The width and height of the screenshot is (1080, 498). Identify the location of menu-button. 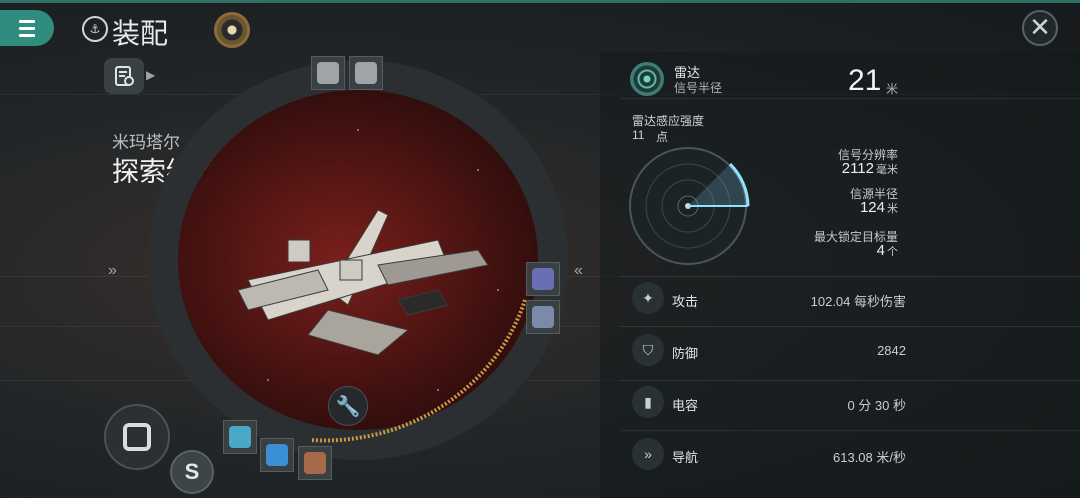
(27, 28).